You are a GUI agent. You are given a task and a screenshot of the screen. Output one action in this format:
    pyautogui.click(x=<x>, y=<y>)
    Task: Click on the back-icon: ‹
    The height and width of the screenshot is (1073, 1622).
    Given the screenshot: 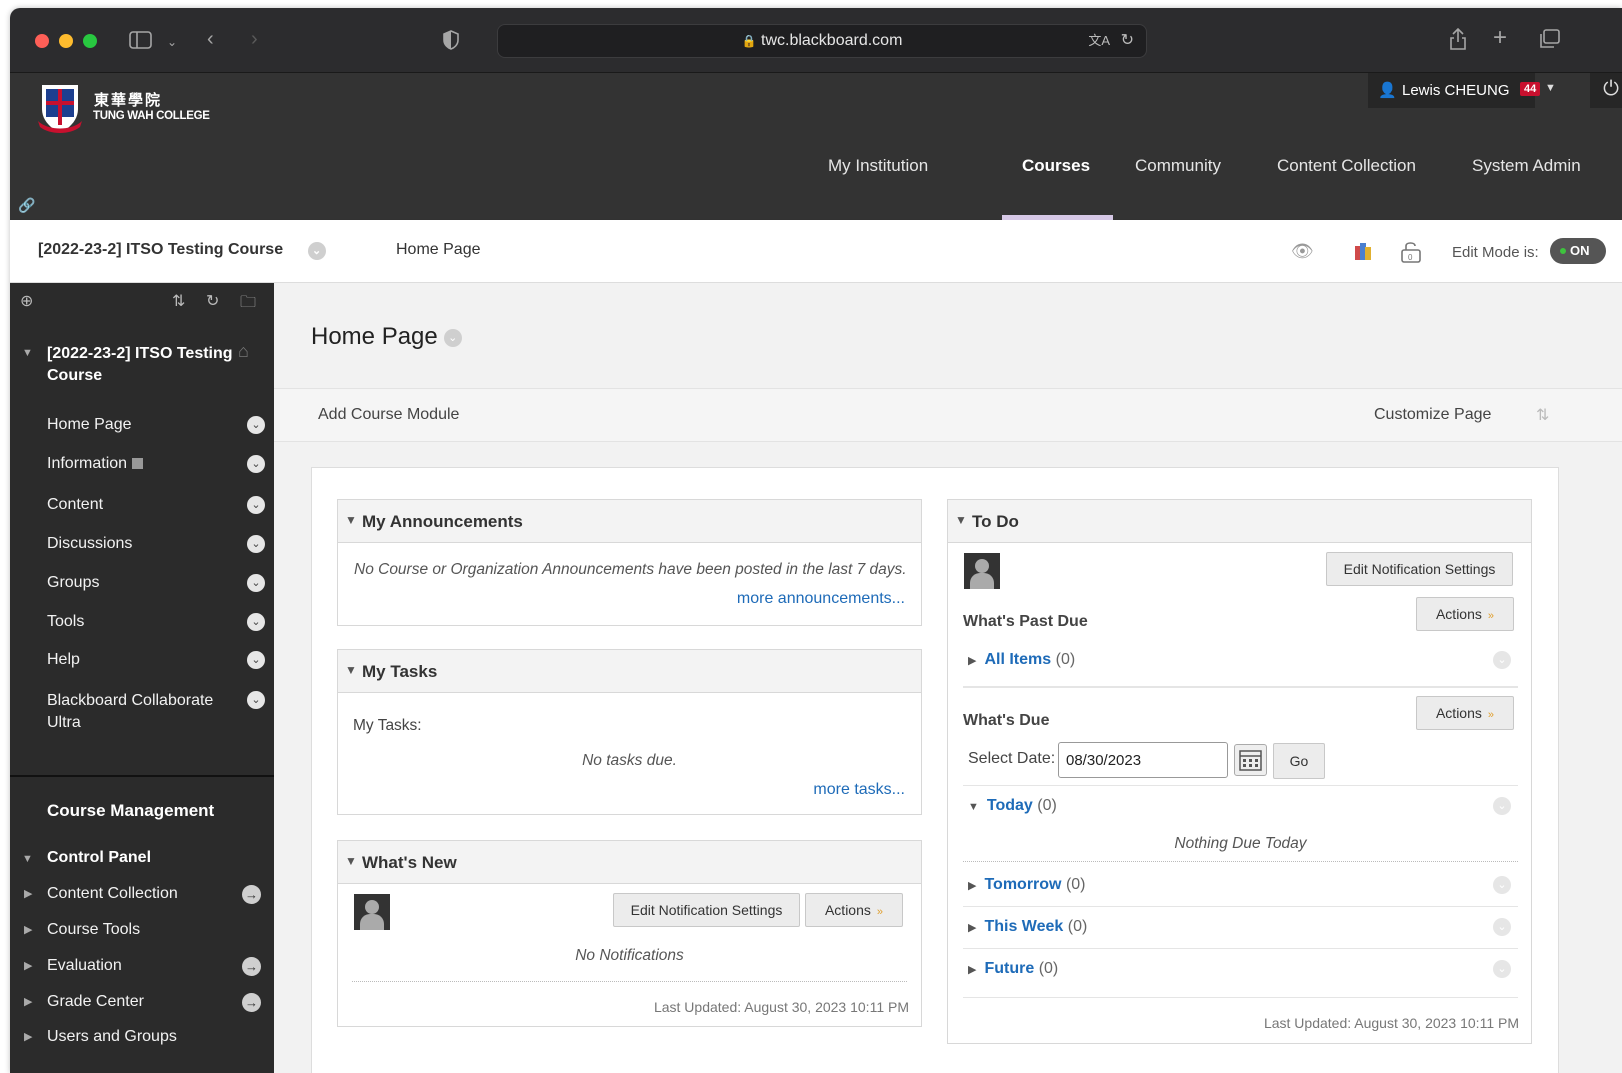 What is the action you would take?
    pyautogui.click(x=210, y=39)
    